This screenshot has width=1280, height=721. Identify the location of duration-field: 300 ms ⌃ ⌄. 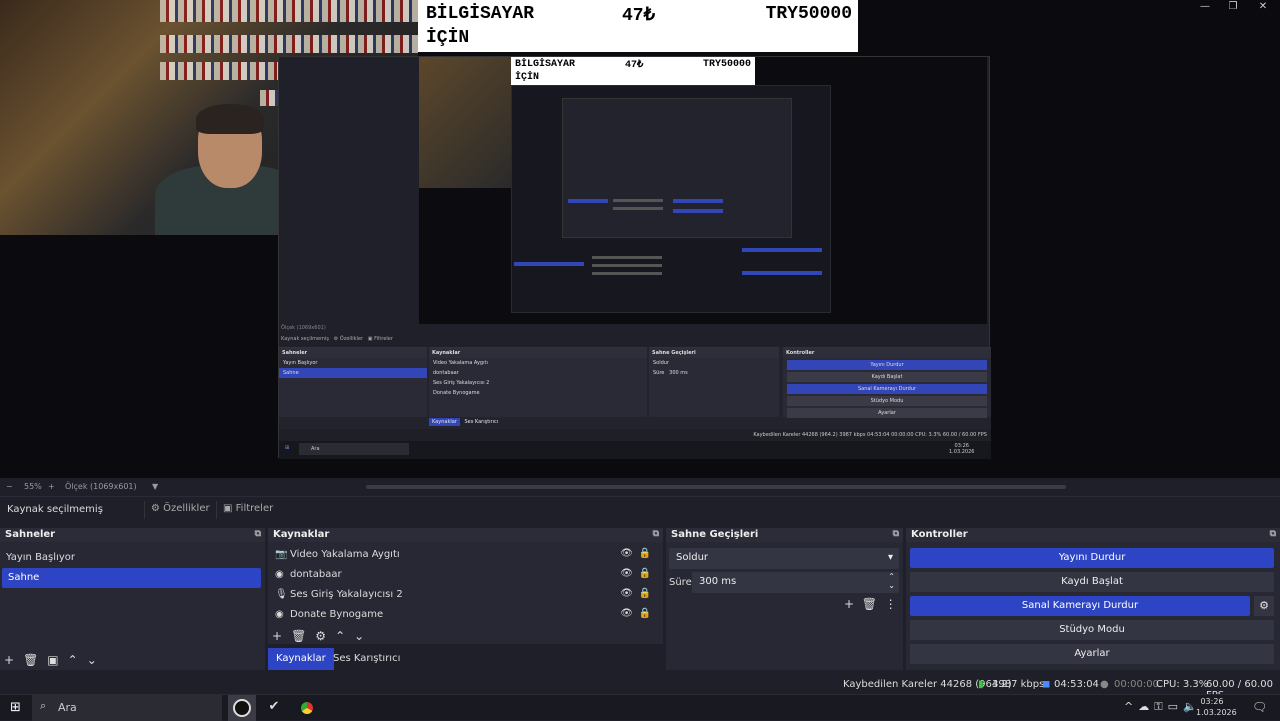
(795, 582).